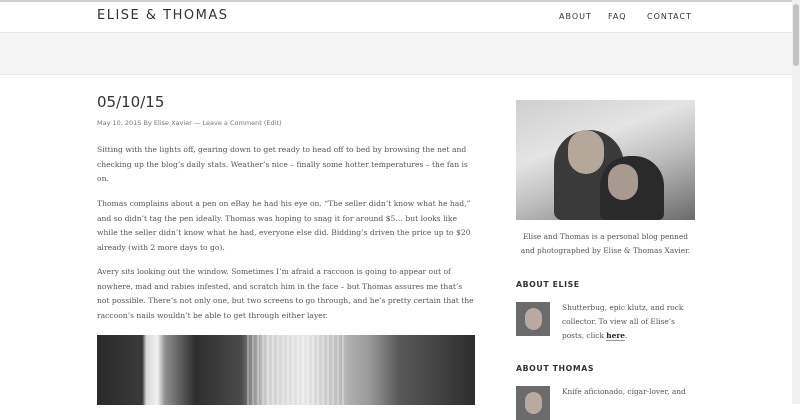 The image size is (800, 420). I want to click on edit-link: (Edit), so click(273, 123).